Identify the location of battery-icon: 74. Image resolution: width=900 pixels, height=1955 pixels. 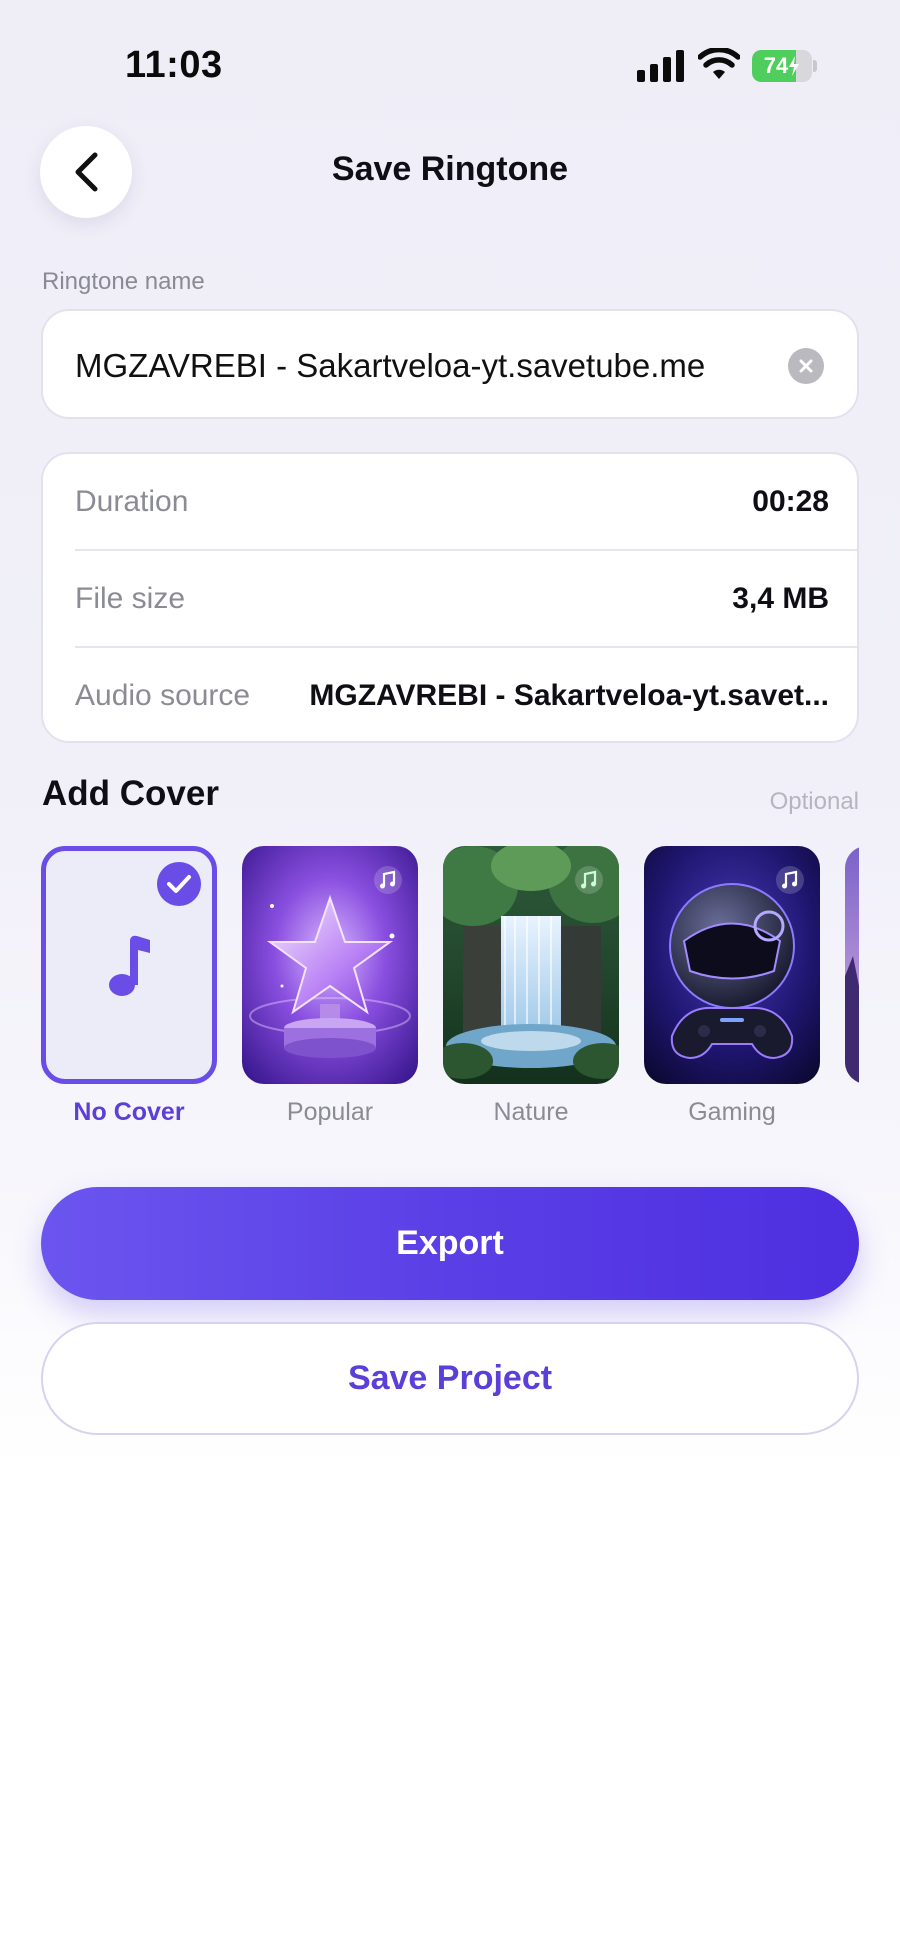
(785, 66).